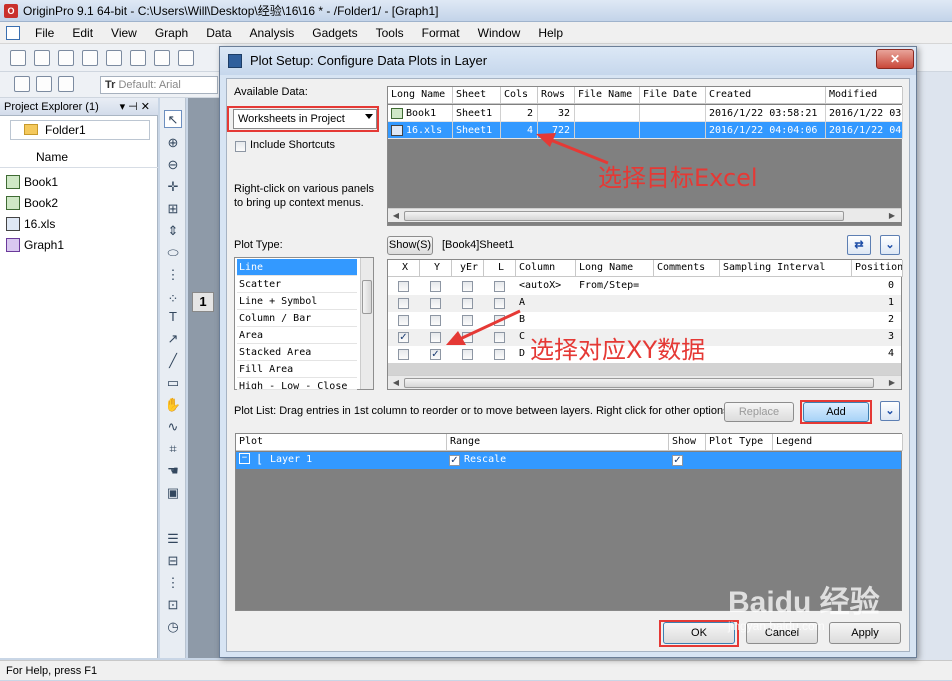 This screenshot has height=681, width=952. Describe the element at coordinates (864, 95) in the screenshot. I see `col-header-modified: Modified` at that location.